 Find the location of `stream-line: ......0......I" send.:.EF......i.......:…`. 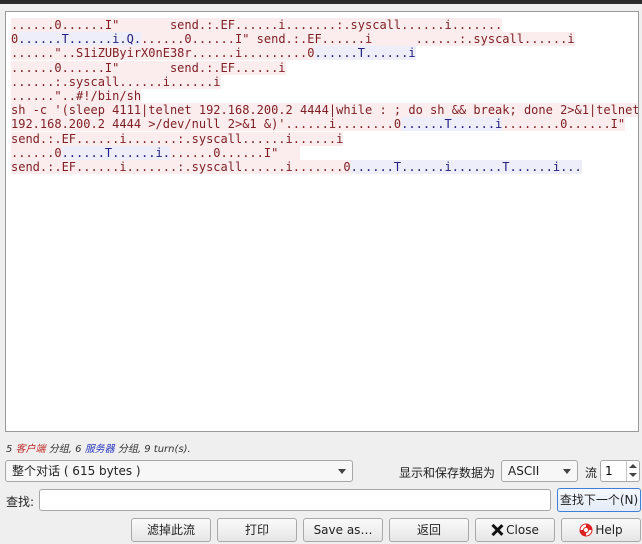

stream-line: ......0......I" send.:.EF......i.......:… is located at coordinates (324, 25).